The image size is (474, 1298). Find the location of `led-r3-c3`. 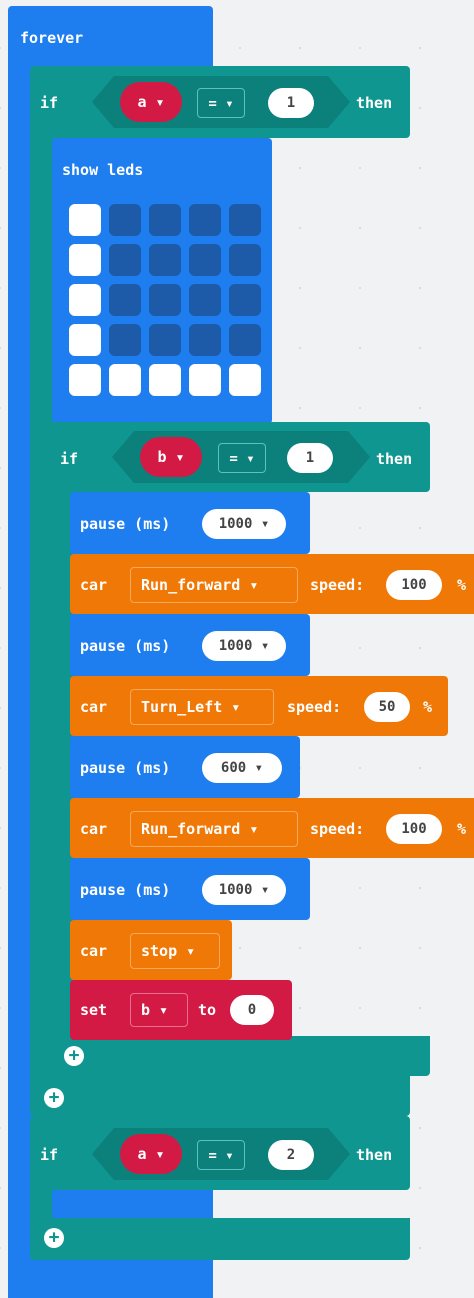

led-r3-c3 is located at coordinates (205, 340).